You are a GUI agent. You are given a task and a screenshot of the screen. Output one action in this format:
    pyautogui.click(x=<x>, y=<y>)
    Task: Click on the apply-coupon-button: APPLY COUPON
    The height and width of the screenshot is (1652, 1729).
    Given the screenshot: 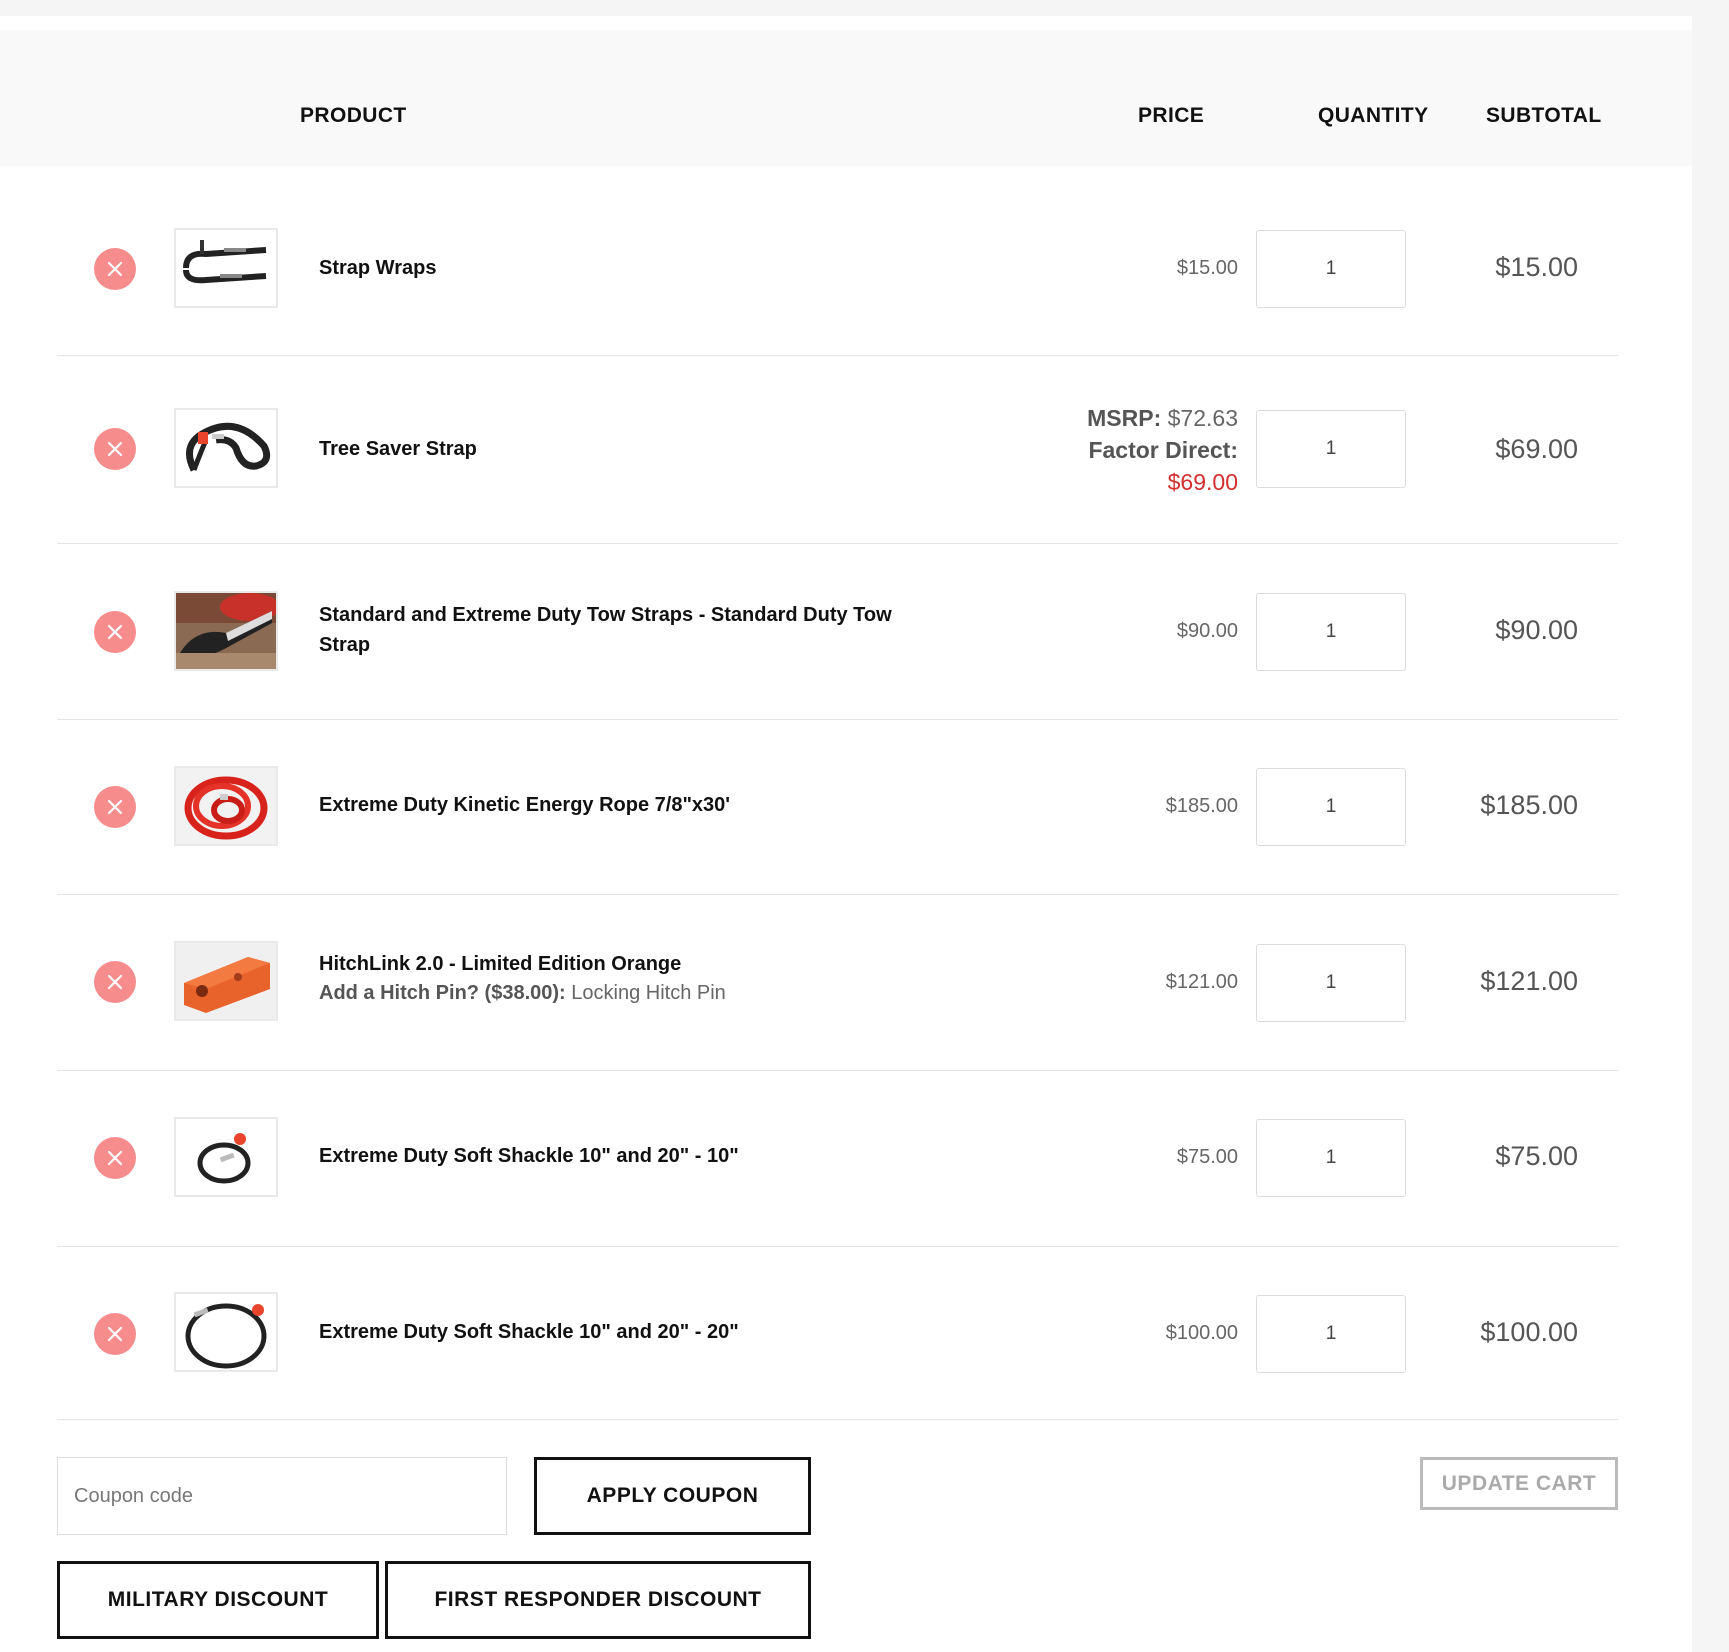 What is the action you would take?
    pyautogui.click(x=672, y=1496)
    